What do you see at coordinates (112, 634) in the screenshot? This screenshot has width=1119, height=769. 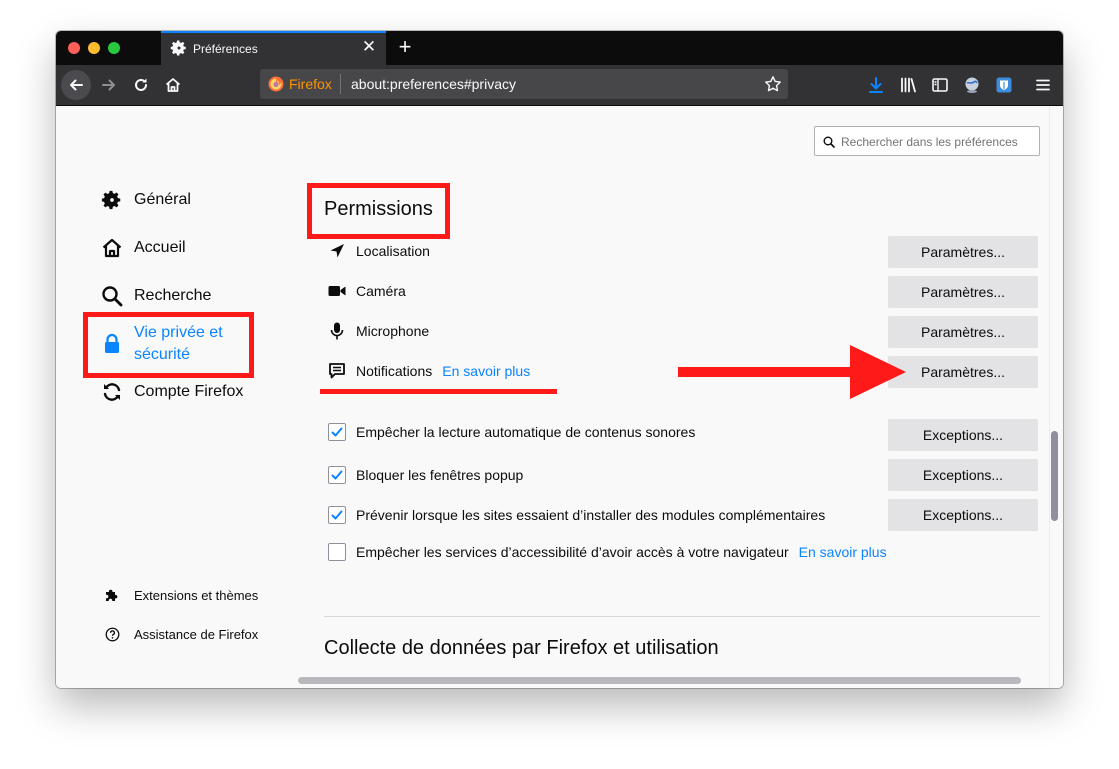 I see `help-icon` at bounding box center [112, 634].